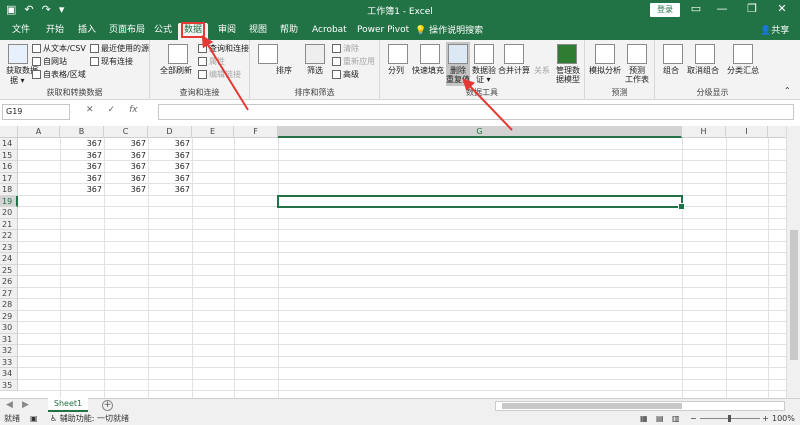 This screenshot has height=425, width=800. I want to click on row-header-23: 23, so click(9, 247).